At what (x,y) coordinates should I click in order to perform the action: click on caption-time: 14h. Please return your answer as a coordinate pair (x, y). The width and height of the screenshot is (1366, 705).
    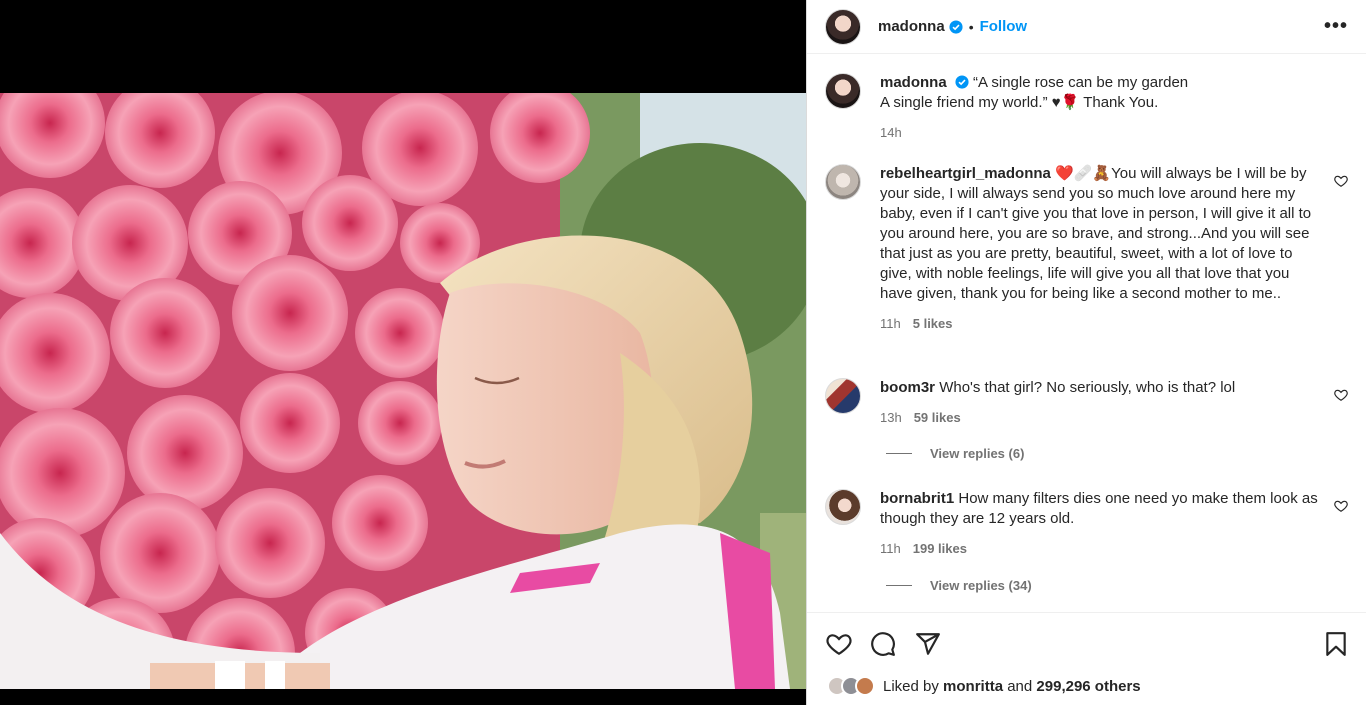
    Looking at the image, I should click on (891, 133).